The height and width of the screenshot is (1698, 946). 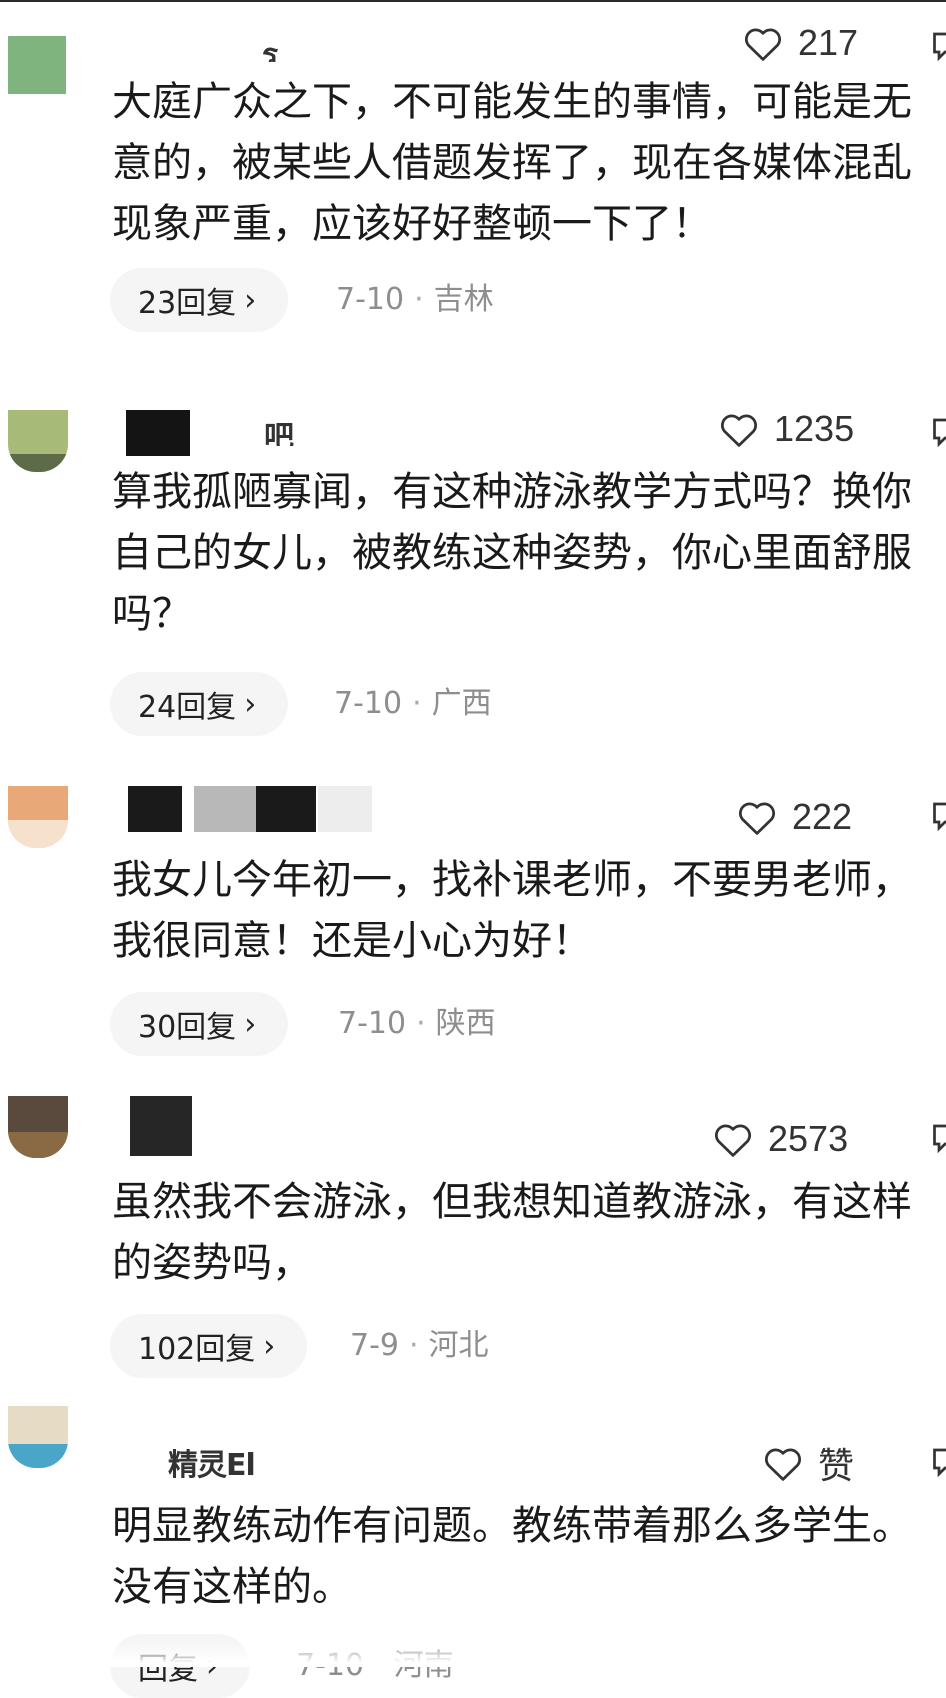 I want to click on replies-button: 102回复 ›, so click(x=209, y=1346).